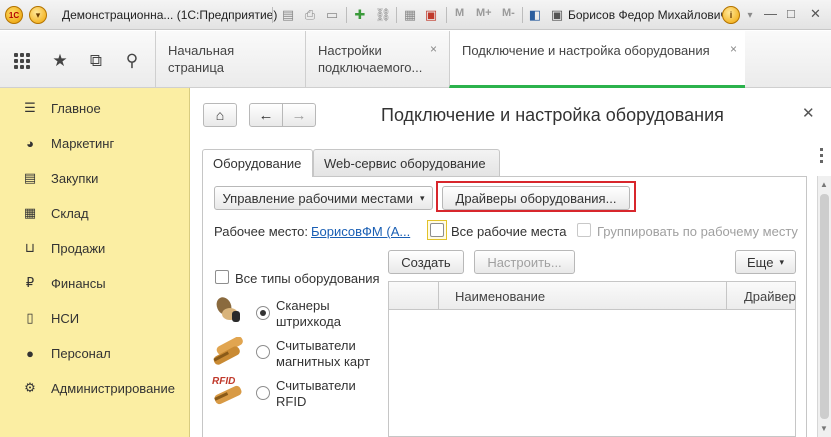 The width and height of the screenshot is (831, 437). What do you see at coordinates (30, 177) in the screenshot?
I see `purchases-icon: ▤` at bounding box center [30, 177].